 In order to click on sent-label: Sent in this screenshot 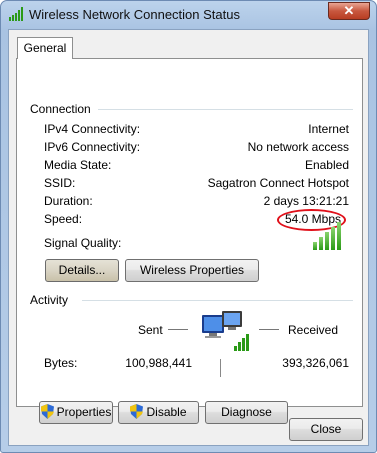, I will do `click(150, 330)`.